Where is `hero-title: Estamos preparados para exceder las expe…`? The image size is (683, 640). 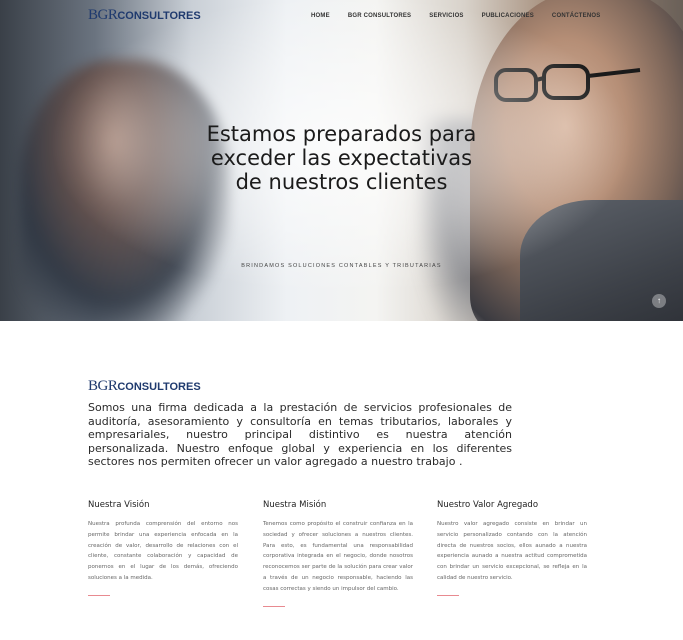
hero-title: Estamos preparados para exceder las expe… is located at coordinates (341, 158).